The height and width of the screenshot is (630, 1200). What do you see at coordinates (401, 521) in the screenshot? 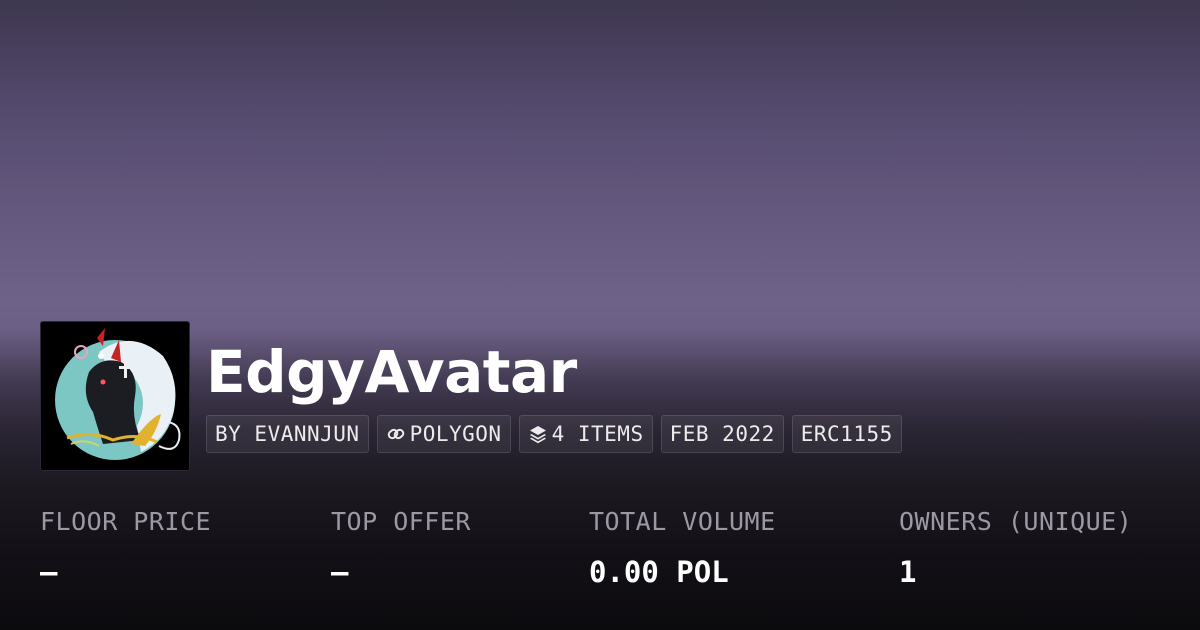
I see `stat-top-offer-label: TOP OFFER` at bounding box center [401, 521].